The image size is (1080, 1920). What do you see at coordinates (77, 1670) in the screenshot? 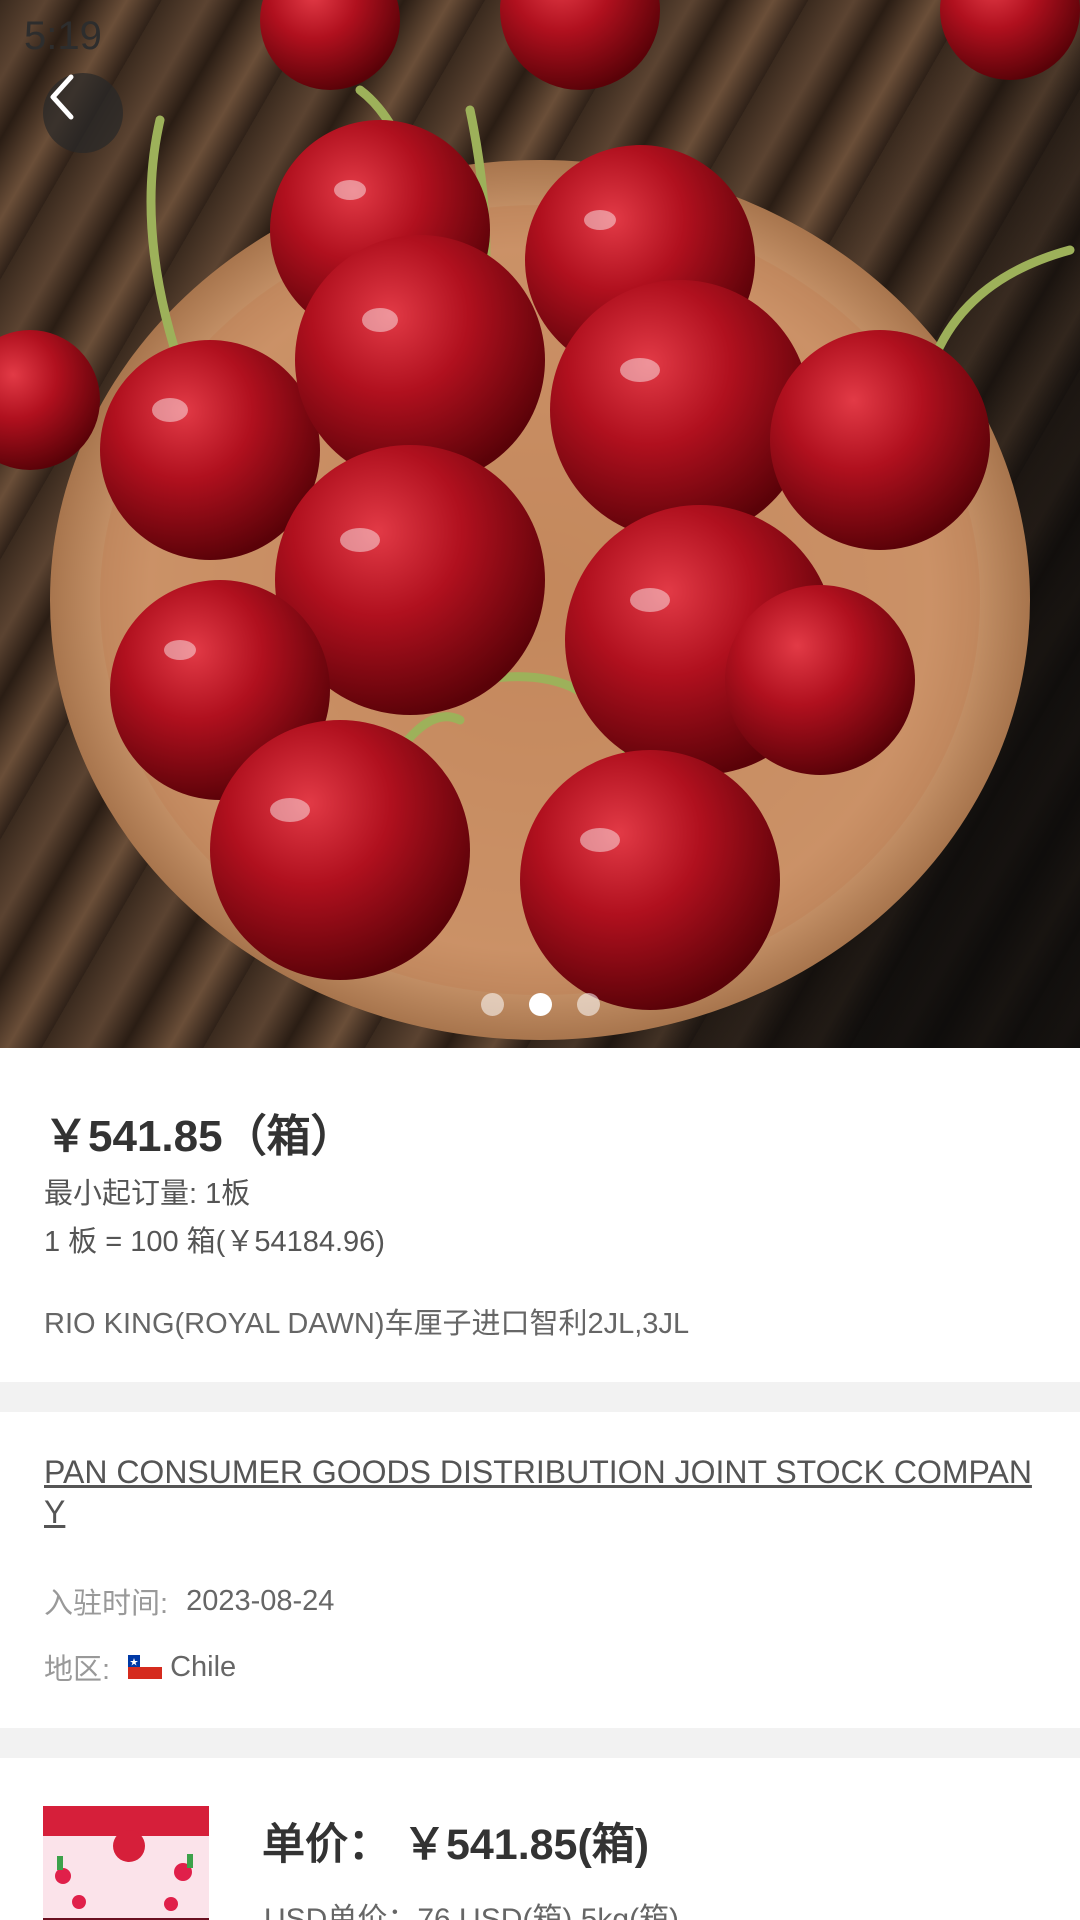
I see `region-label: 地区:` at bounding box center [77, 1670].